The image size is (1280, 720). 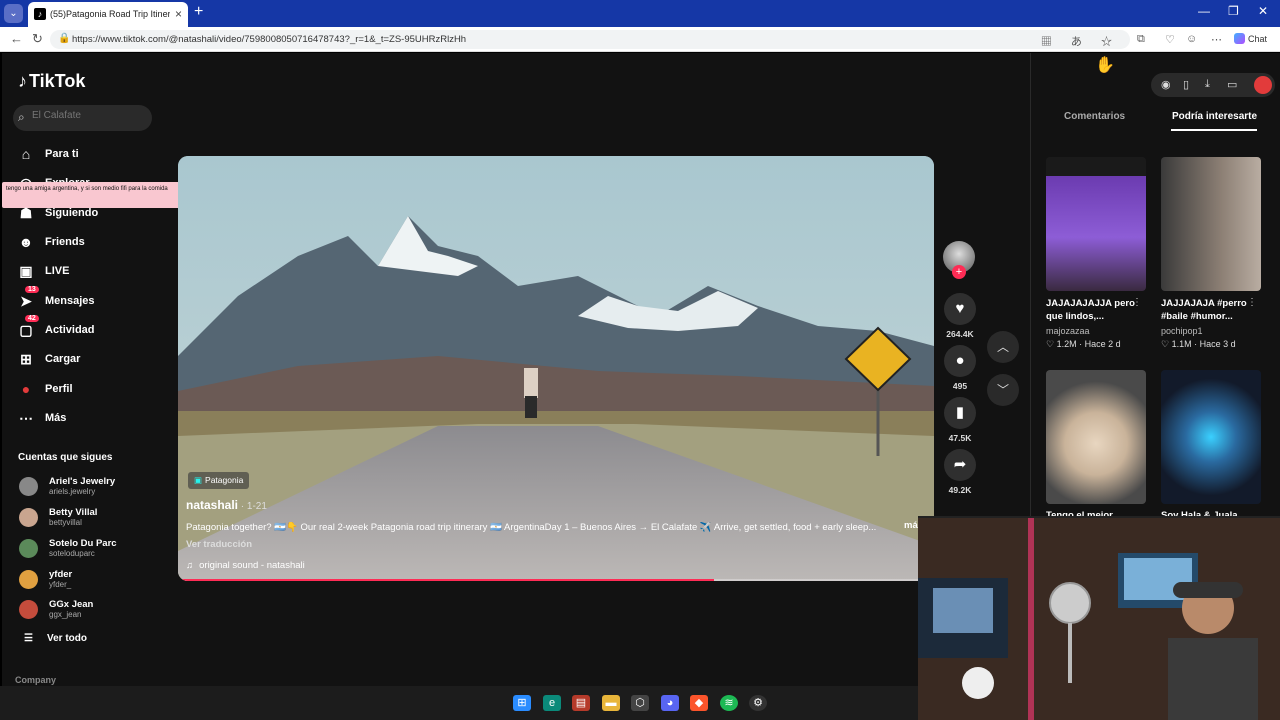 What do you see at coordinates (1214, 130) in the screenshot?
I see `active-tab-indicator` at bounding box center [1214, 130].